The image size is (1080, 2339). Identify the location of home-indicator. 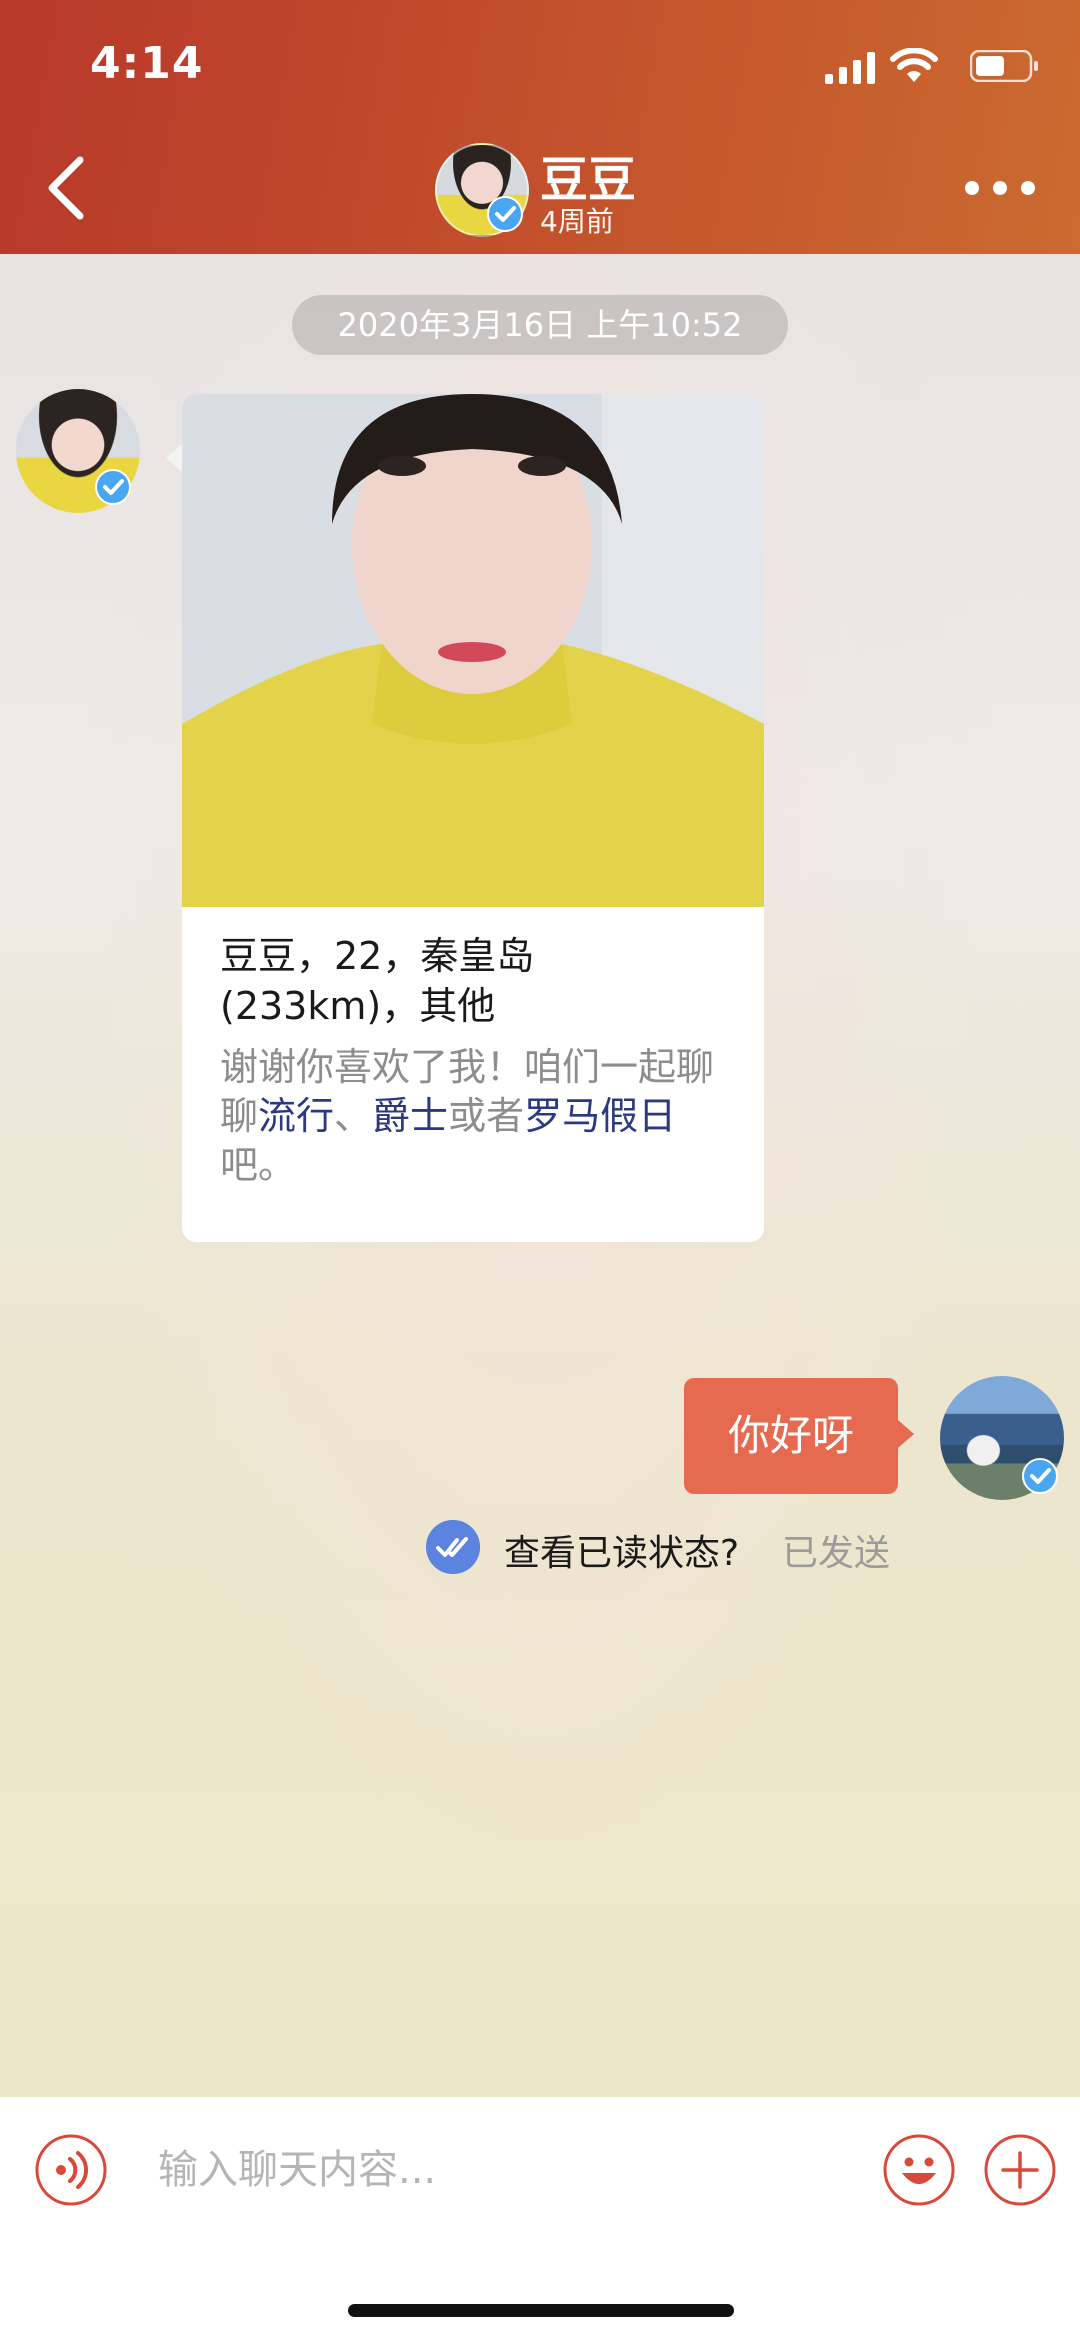
(541, 2310).